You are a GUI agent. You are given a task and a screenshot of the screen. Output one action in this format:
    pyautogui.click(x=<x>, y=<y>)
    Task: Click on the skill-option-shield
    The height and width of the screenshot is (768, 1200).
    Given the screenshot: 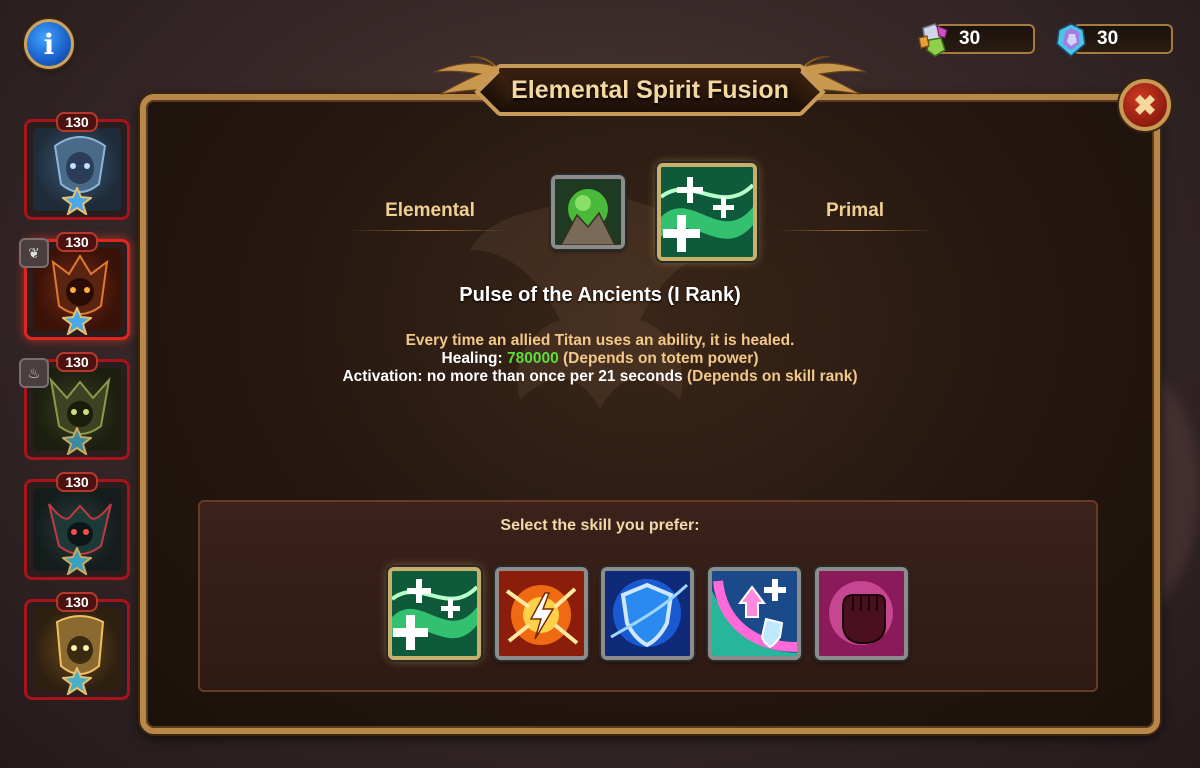 What is the action you would take?
    pyautogui.click(x=647, y=613)
    